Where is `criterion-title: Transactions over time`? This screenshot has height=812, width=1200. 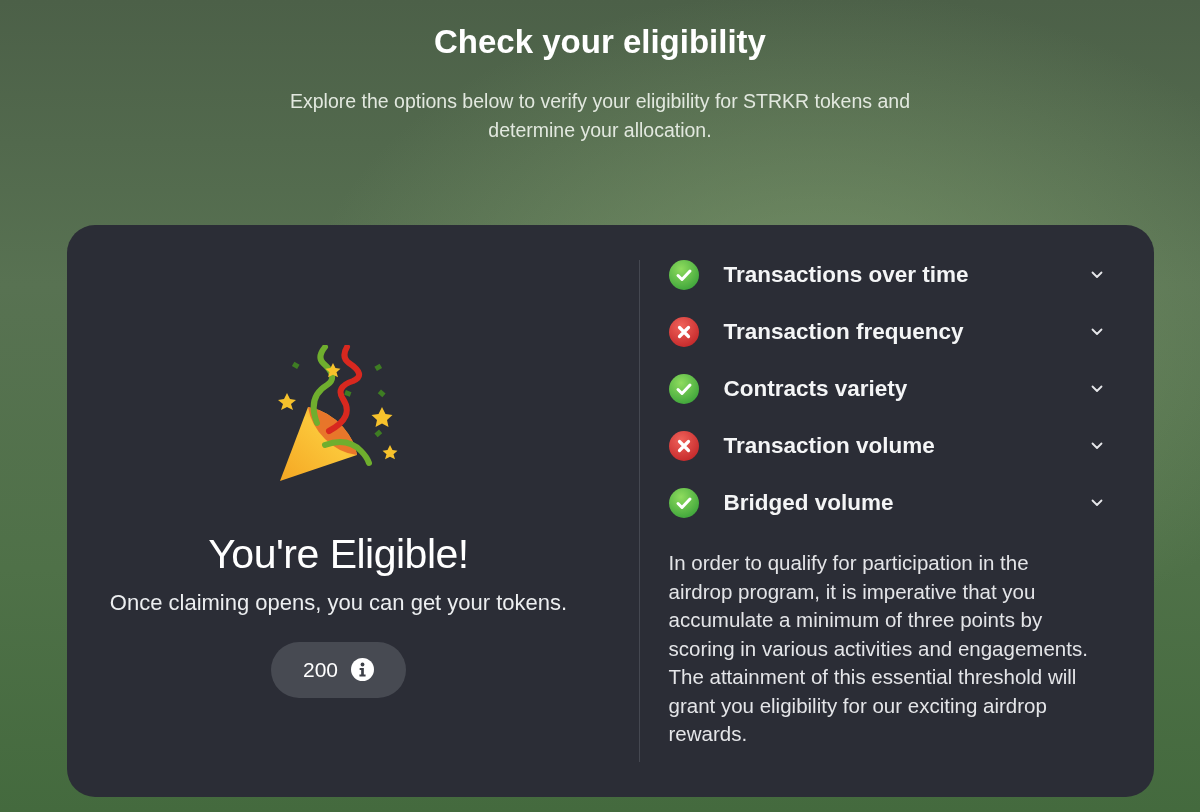 criterion-title: Transactions over time is located at coordinates (846, 275).